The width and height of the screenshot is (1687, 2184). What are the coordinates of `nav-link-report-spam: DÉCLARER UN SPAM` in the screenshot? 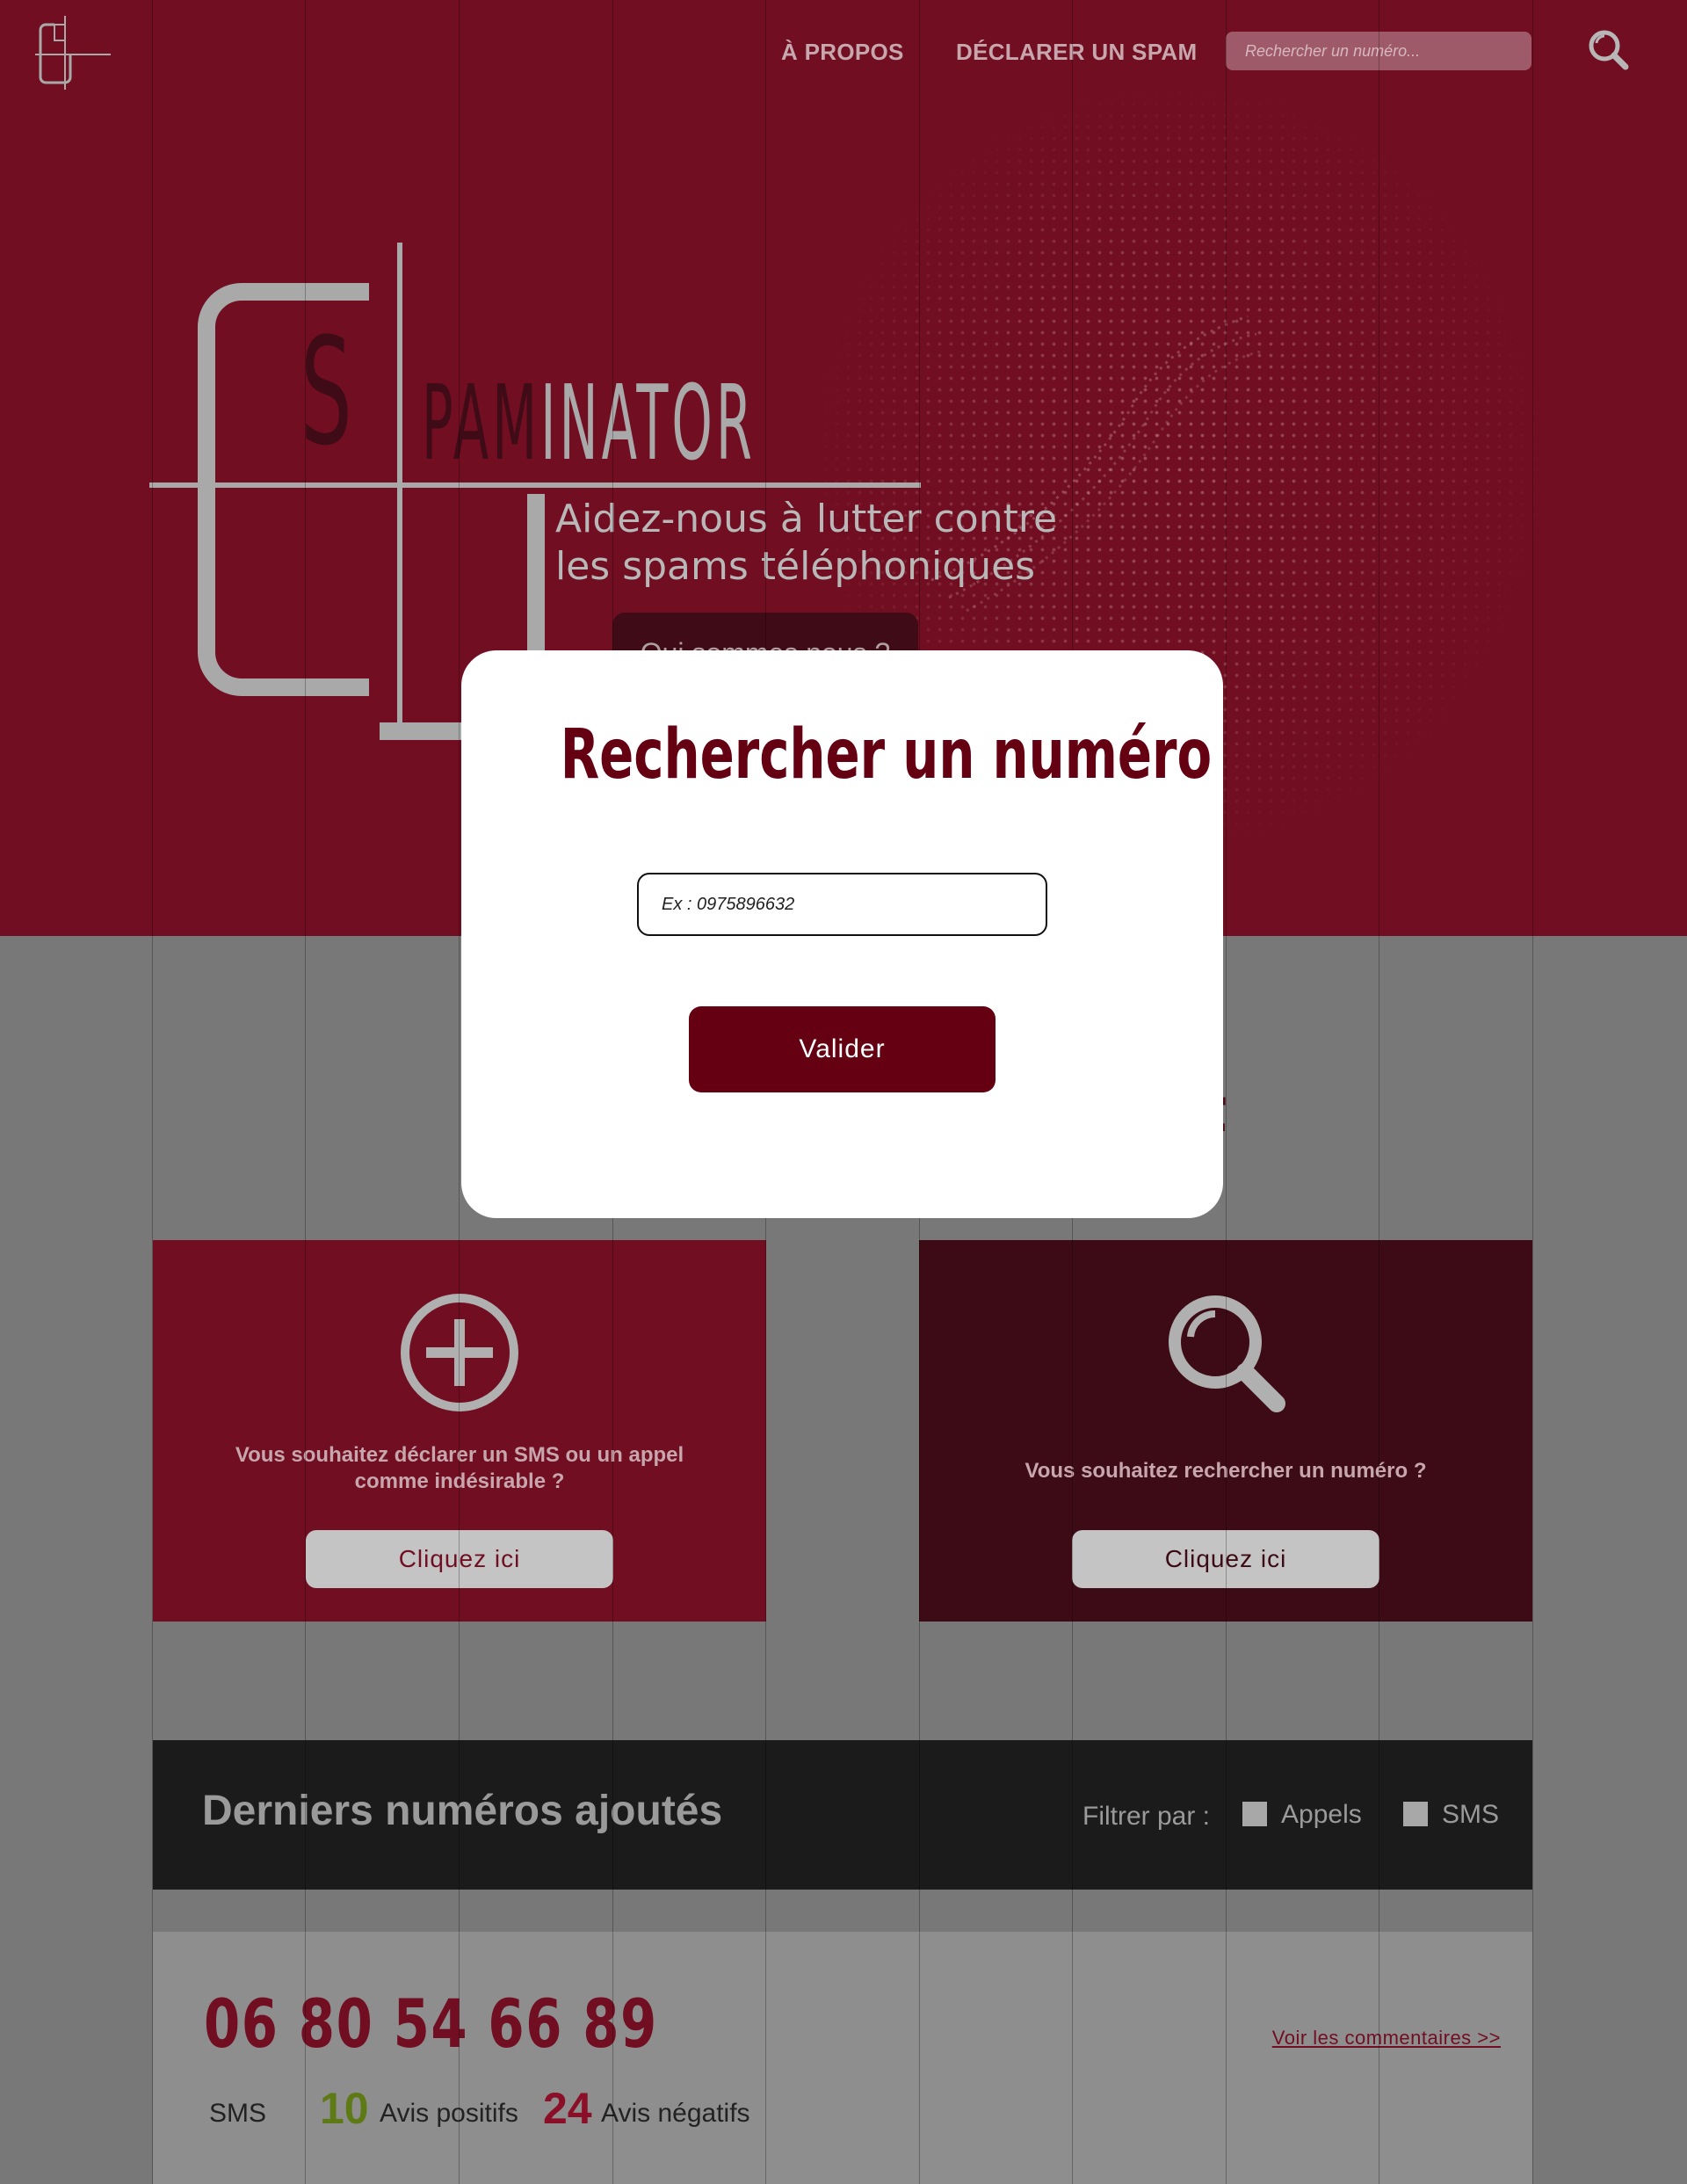 It's located at (1076, 52).